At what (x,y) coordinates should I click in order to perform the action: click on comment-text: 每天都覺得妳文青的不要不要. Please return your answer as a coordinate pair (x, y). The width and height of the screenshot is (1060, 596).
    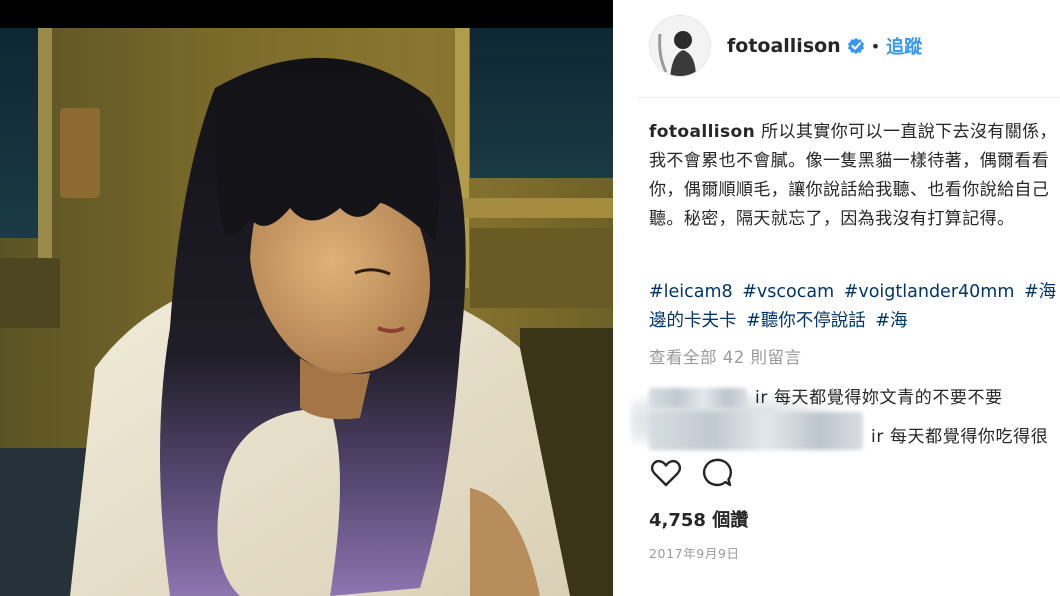
    Looking at the image, I should click on (888, 398).